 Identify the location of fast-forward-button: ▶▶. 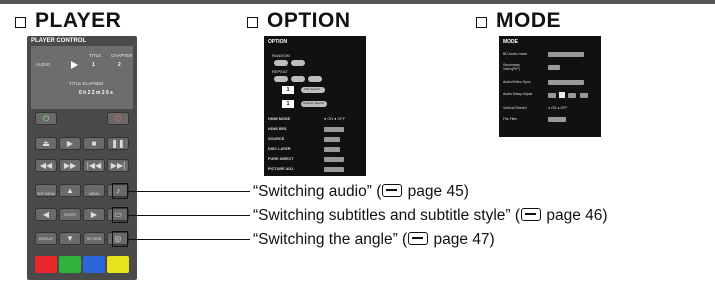
(70, 165).